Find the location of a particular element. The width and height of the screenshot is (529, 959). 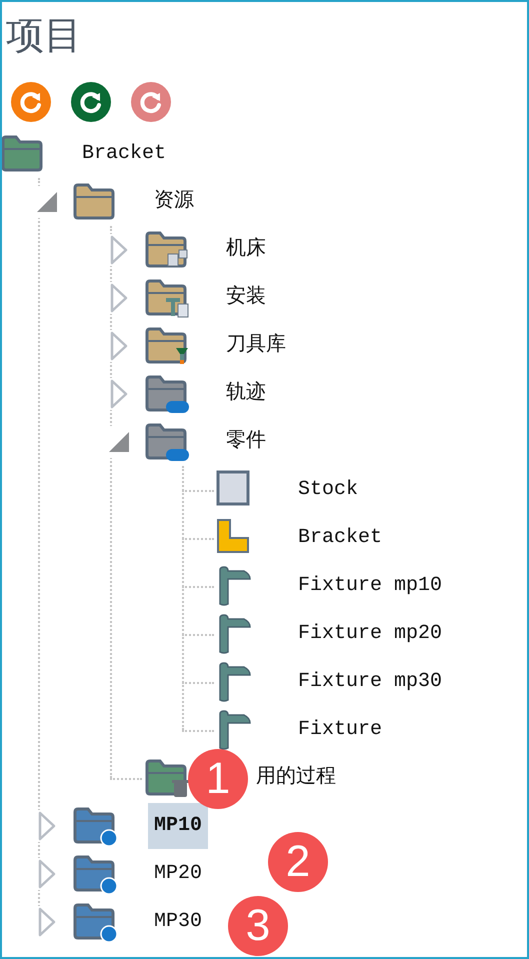

tree-item-label: 刀具库 is located at coordinates (256, 346).